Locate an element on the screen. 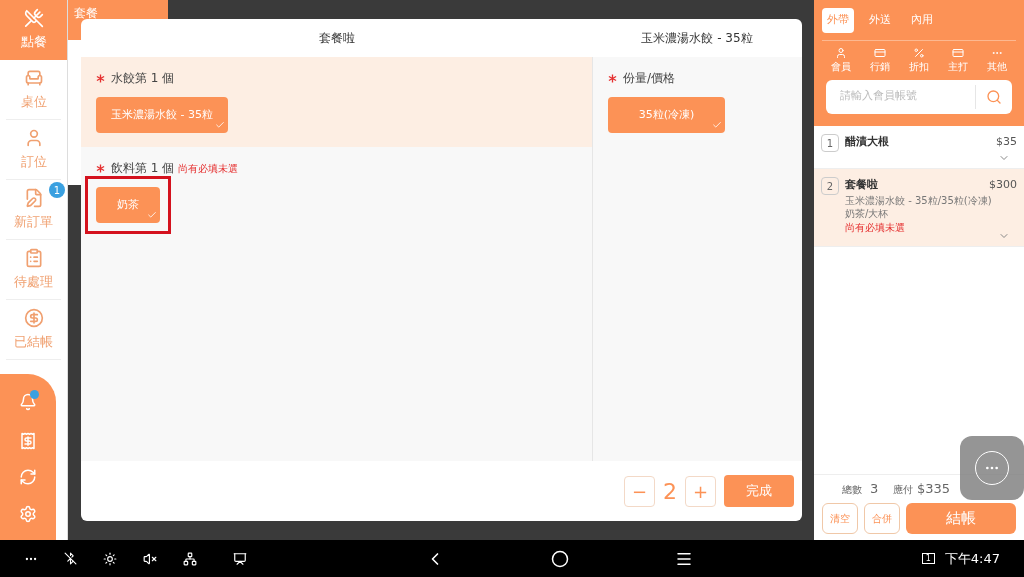 The image size is (1024, 577). member-search-field: 請輸入會員帳號 is located at coordinates (900, 96).